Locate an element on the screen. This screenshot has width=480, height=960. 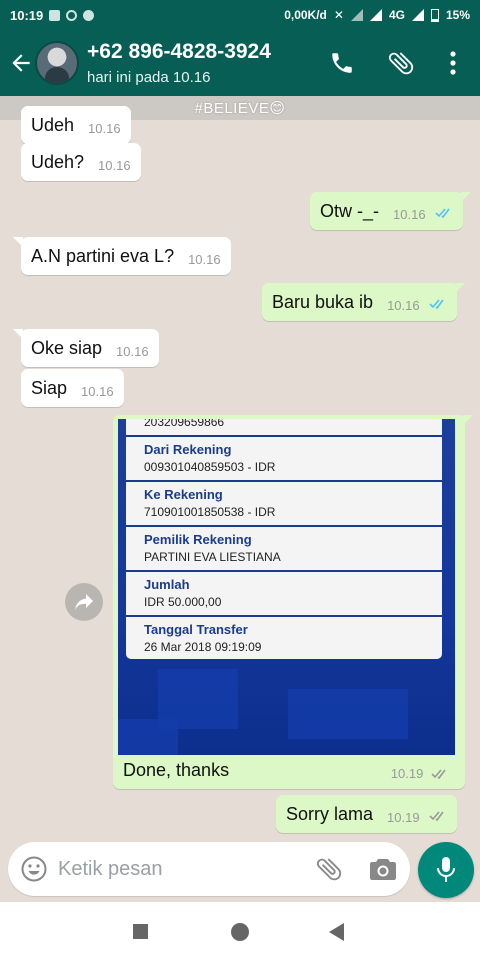
message-input-container is located at coordinates (209, 869).